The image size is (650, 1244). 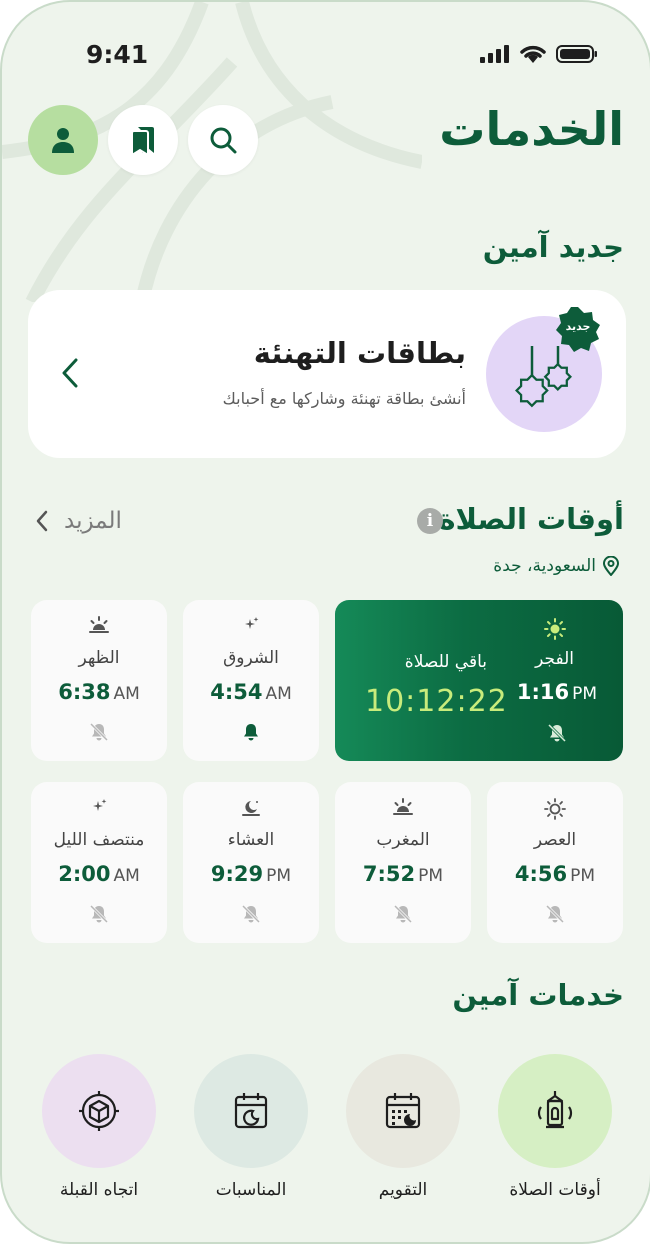 What do you see at coordinates (117, 54) in the screenshot?
I see `status-time: 9:41` at bounding box center [117, 54].